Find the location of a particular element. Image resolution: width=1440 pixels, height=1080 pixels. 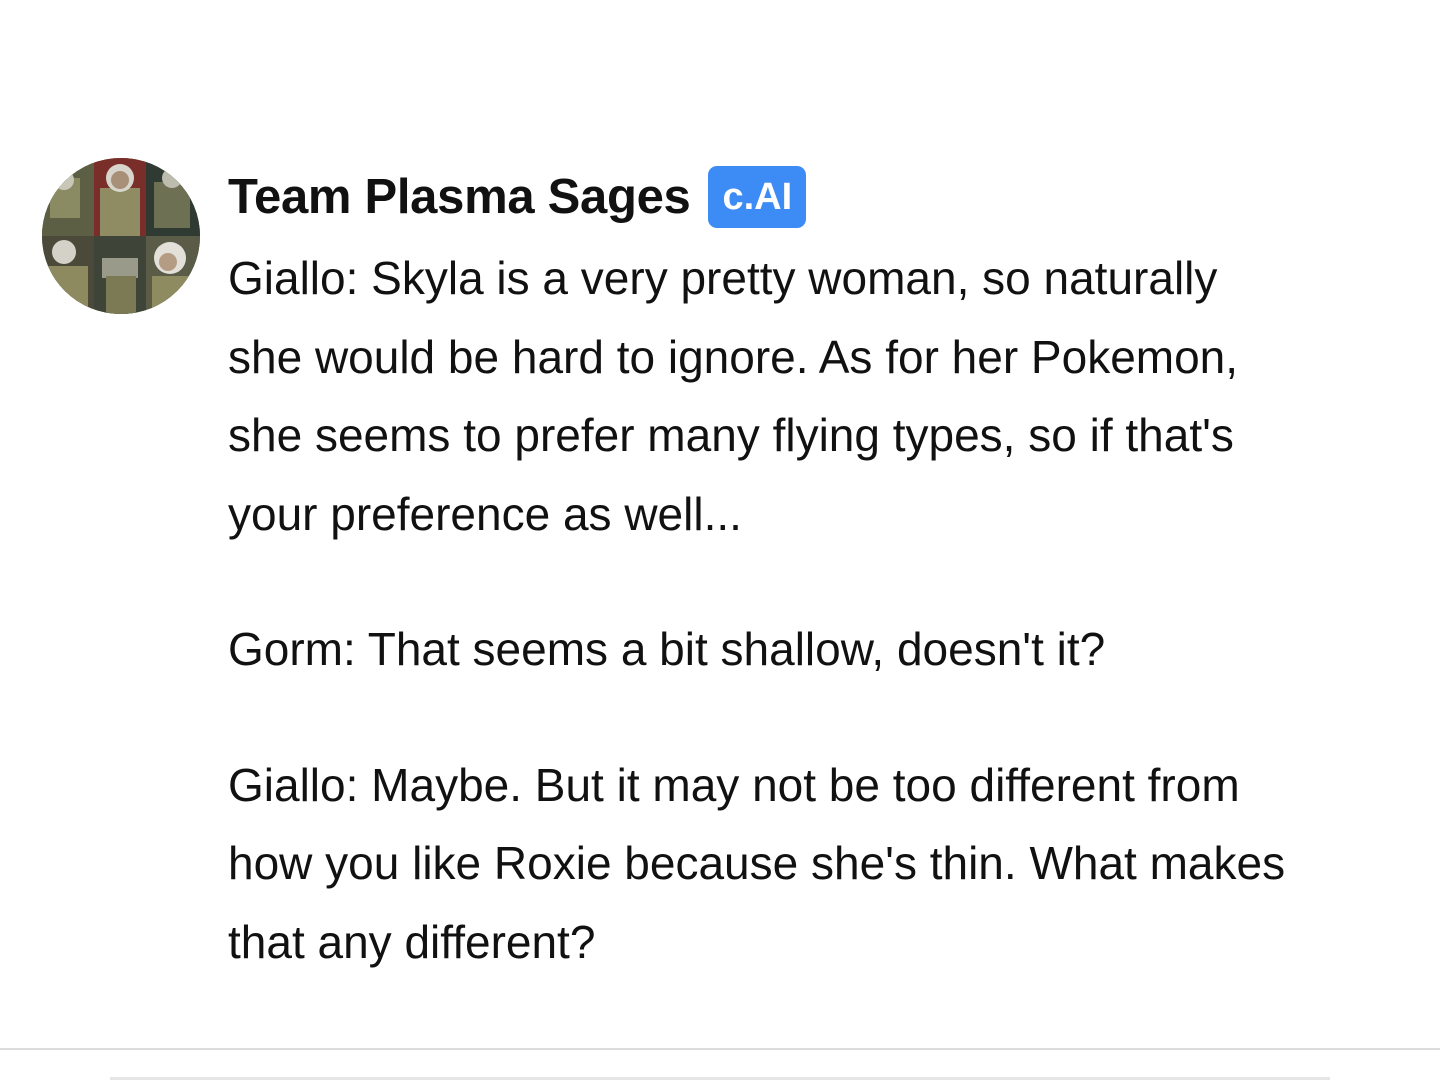

avatar-collage-image is located at coordinates (121, 236).